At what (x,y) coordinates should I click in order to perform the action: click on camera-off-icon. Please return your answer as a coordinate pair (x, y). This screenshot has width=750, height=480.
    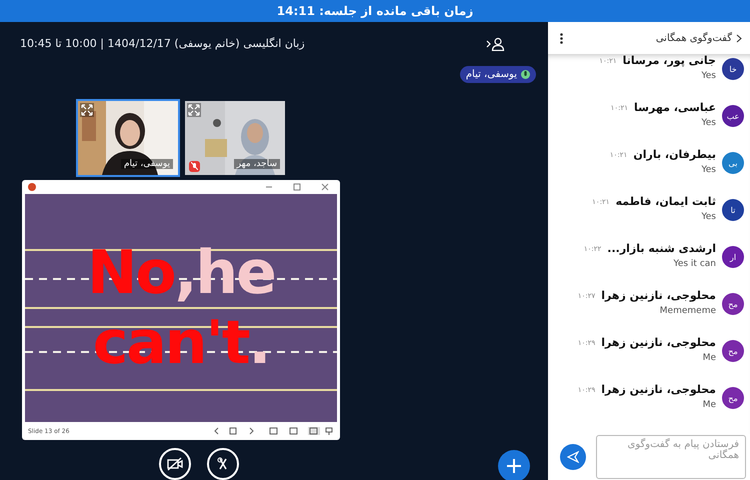
    Looking at the image, I should click on (175, 464).